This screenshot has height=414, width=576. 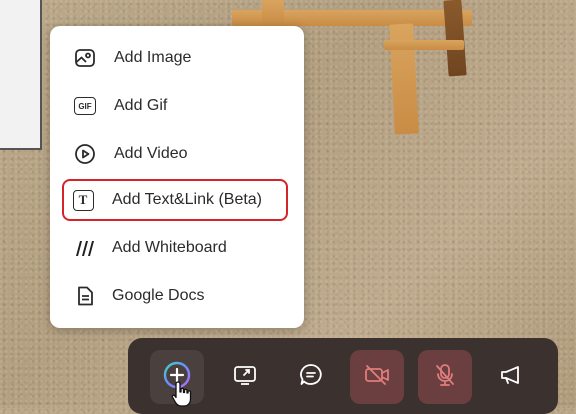 I want to click on microphone-off-icon, so click(x=445, y=377).